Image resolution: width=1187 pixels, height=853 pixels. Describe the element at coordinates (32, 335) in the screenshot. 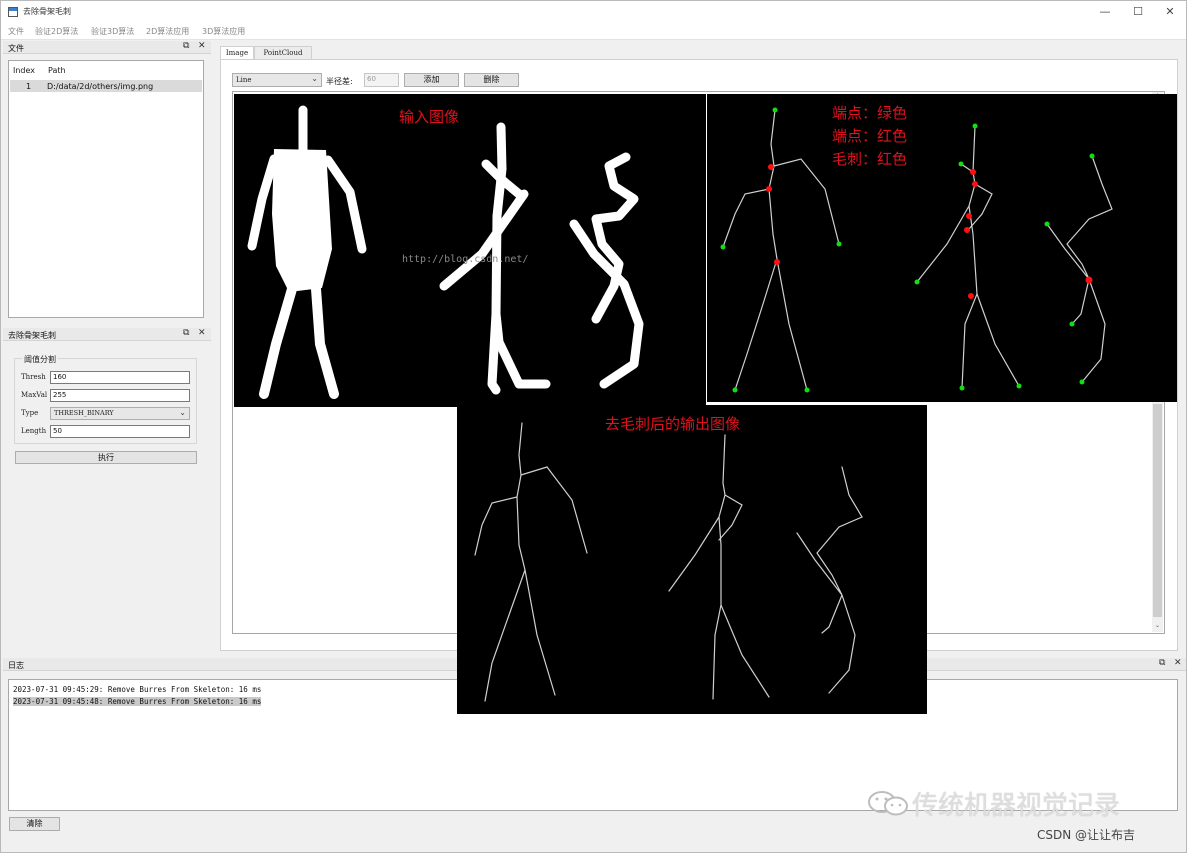

I see `burr-dock-title: 去除骨架毛刺` at that location.